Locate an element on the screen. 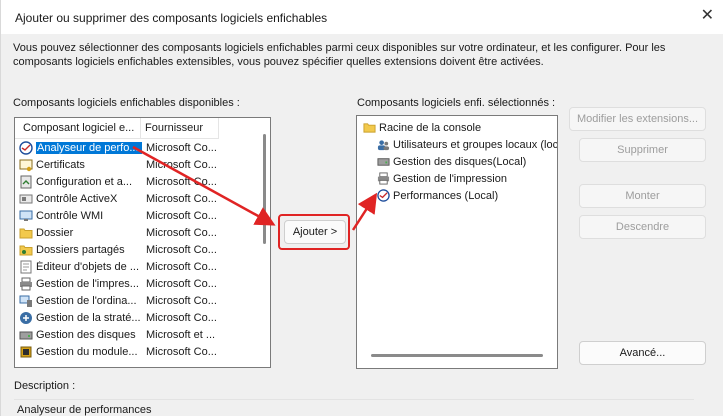 The width and height of the screenshot is (723, 416). remove-button: Supprimer is located at coordinates (642, 150).